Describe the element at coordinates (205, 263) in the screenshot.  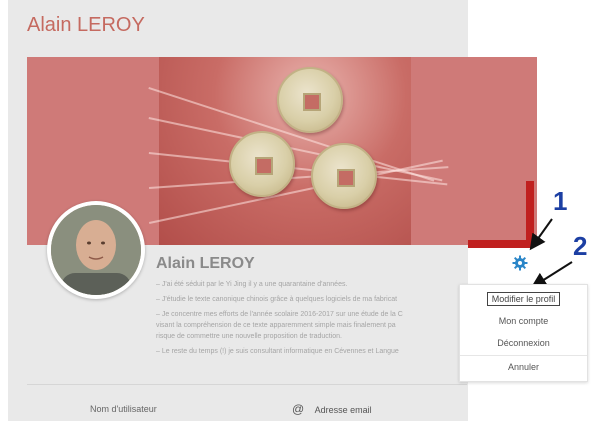
I see `profile-name: Alain LEROY` at that location.